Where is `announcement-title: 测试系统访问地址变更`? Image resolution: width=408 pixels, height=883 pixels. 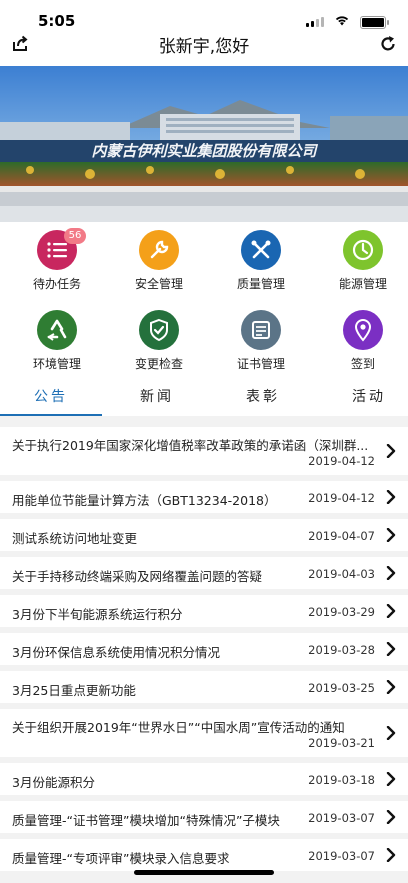
announcement-title: 测试系统访问地址变更 is located at coordinates (75, 538).